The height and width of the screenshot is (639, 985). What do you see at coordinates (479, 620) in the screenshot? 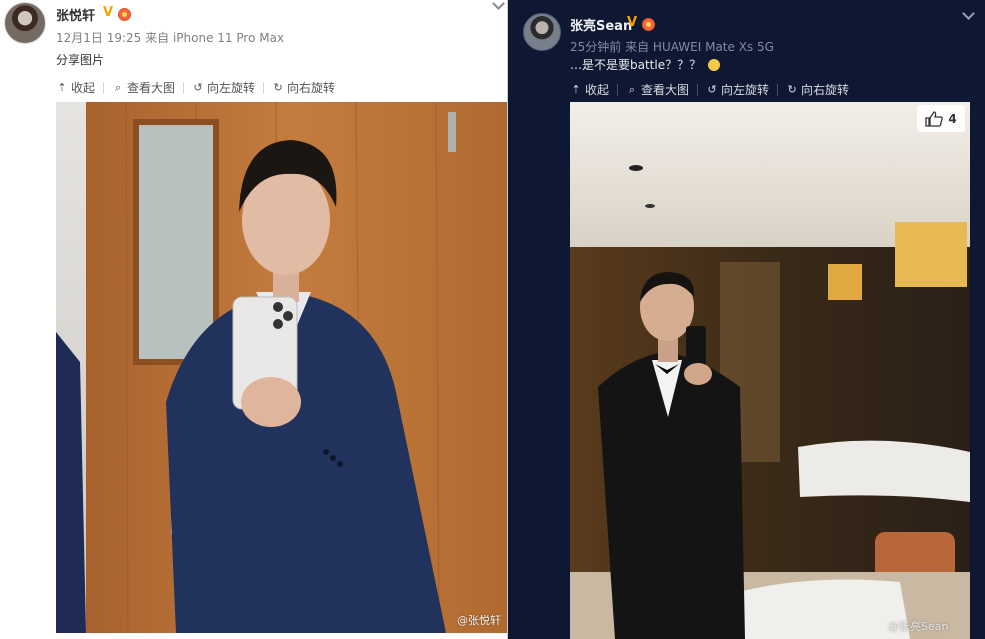
I see `image-watermark: @张悦轩` at bounding box center [479, 620].